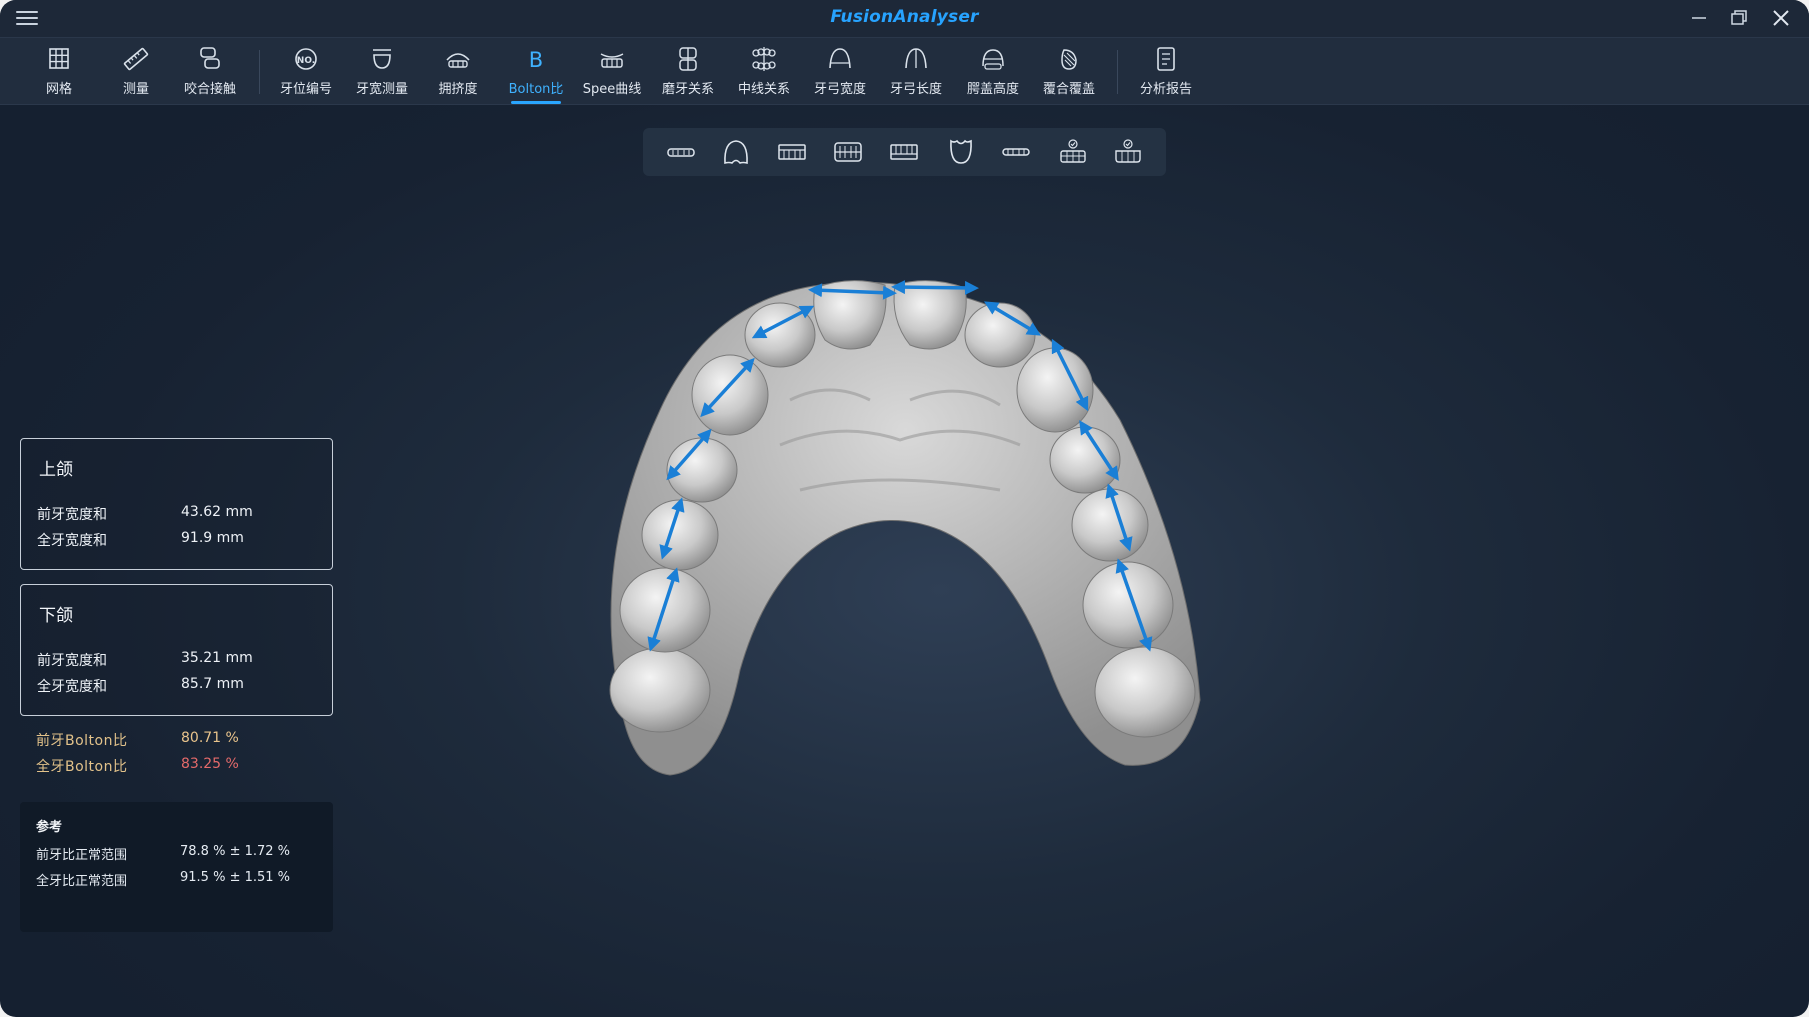 The height and width of the screenshot is (1017, 1809). I want to click on front-bolton-label: 前牙Bolton比, so click(82, 741).